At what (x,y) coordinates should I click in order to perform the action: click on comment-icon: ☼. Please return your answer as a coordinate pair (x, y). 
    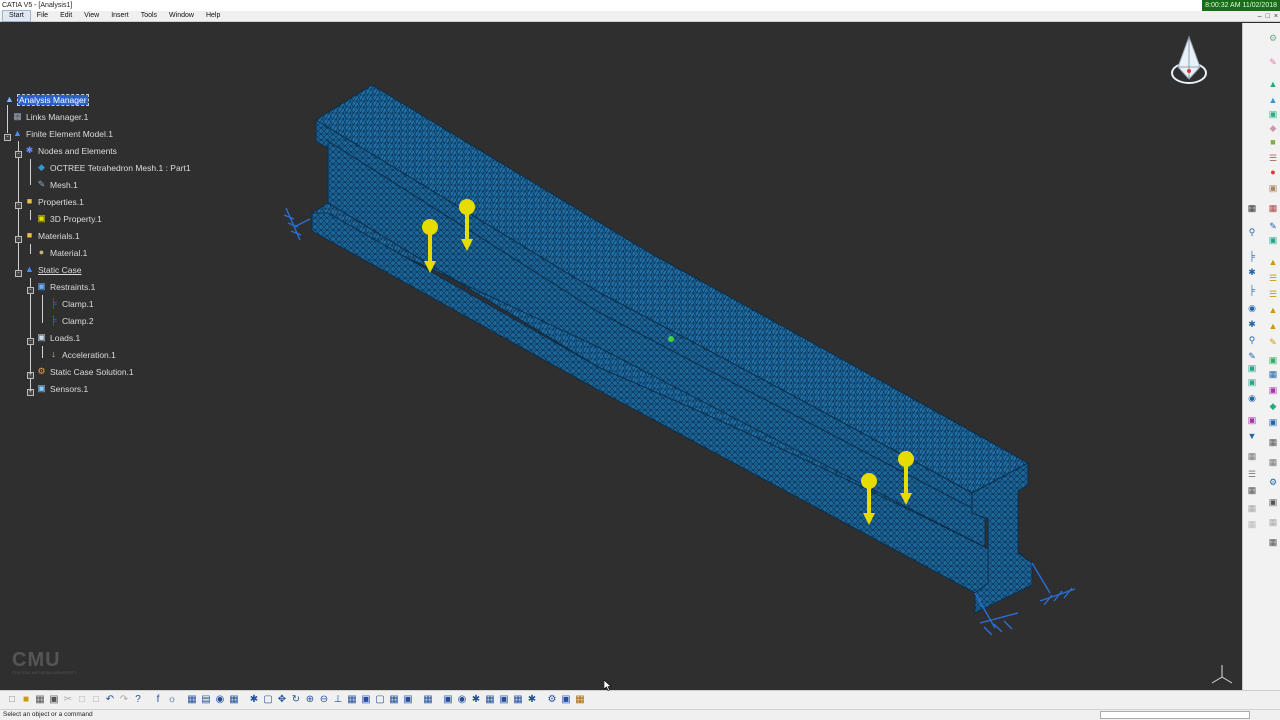
    Looking at the image, I should click on (172, 700).